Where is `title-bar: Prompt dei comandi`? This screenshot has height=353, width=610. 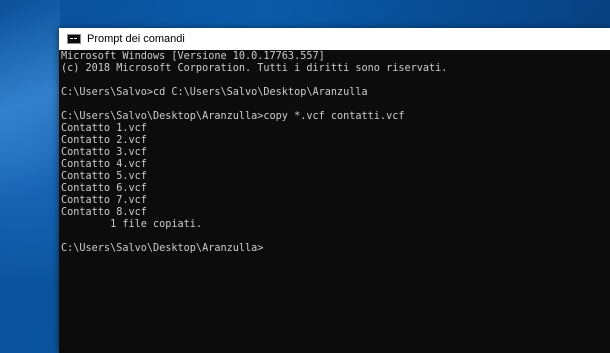 title-bar: Prompt dei comandi is located at coordinates (334, 39).